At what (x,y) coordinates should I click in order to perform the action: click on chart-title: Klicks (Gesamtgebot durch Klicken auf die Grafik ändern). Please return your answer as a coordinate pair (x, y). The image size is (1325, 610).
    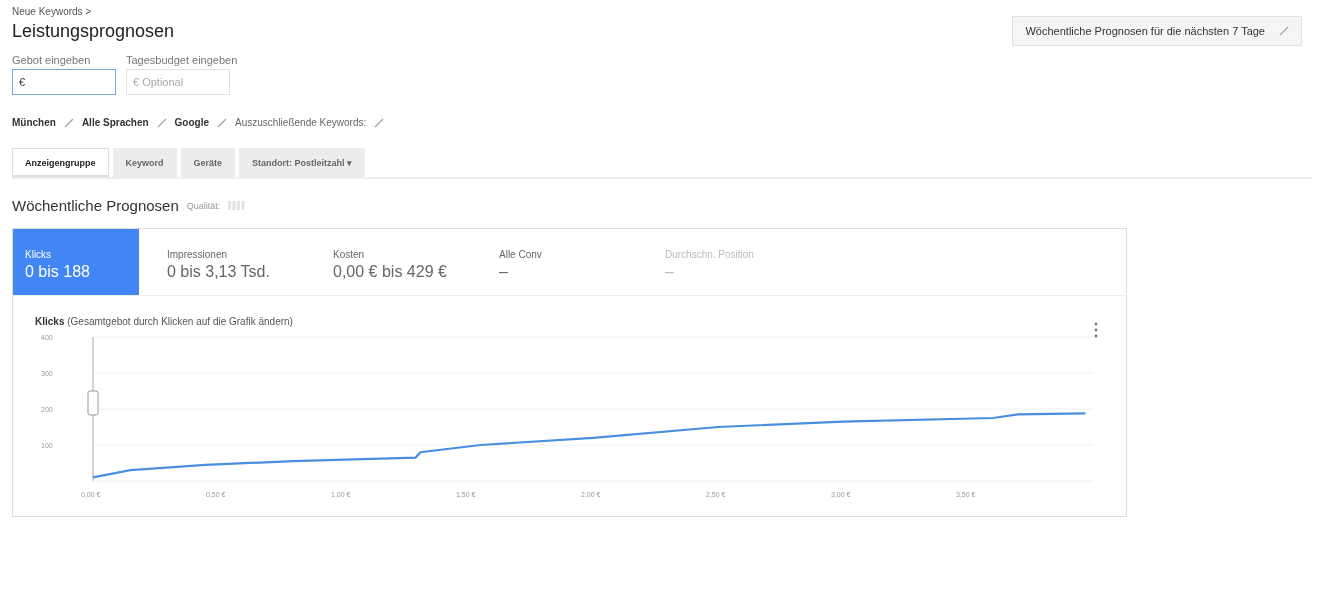
    Looking at the image, I should click on (164, 321).